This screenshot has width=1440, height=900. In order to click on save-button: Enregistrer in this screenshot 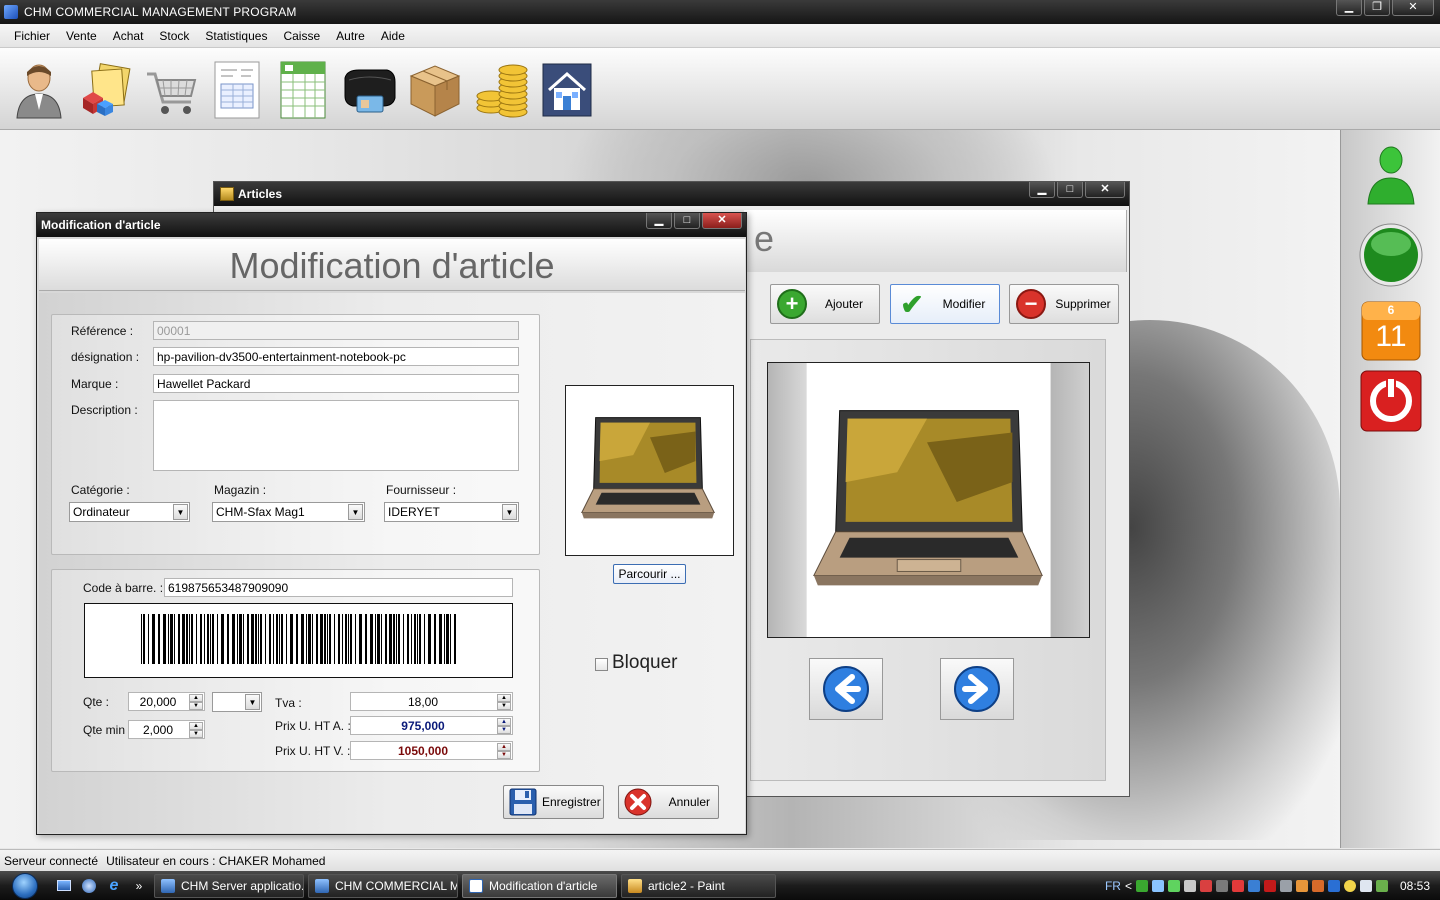, I will do `click(553, 802)`.